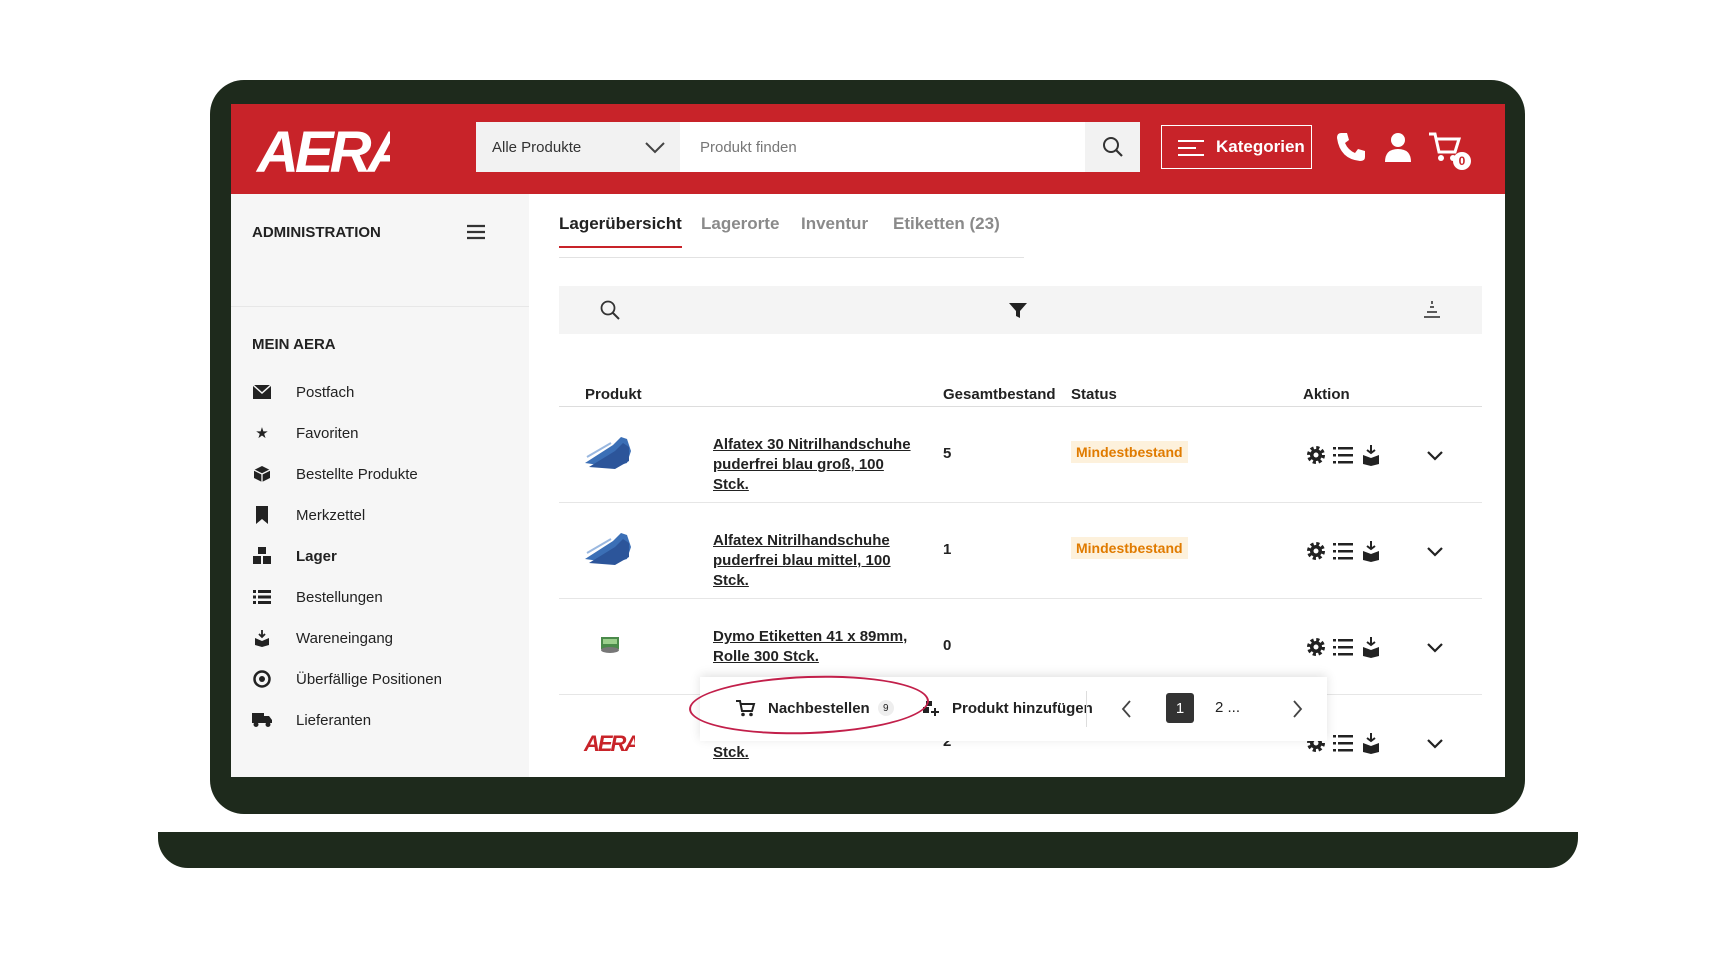 The width and height of the screenshot is (1717, 954). What do you see at coordinates (1462, 161) in the screenshot?
I see `cart-count-badge: 0` at bounding box center [1462, 161].